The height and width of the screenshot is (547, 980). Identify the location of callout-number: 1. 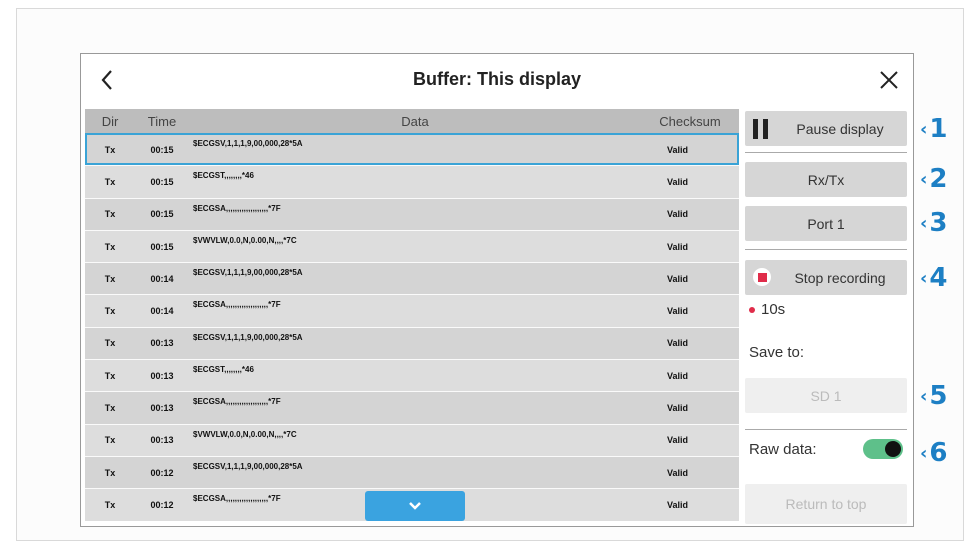
(938, 129).